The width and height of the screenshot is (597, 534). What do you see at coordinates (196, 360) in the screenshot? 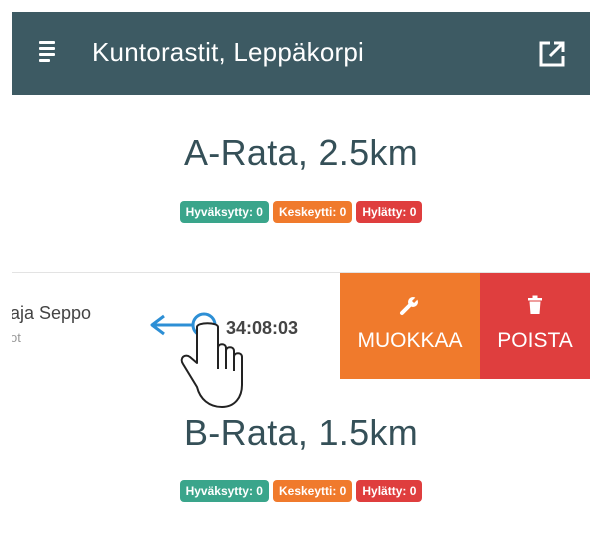
I see `swipe-gesture-icon` at bounding box center [196, 360].